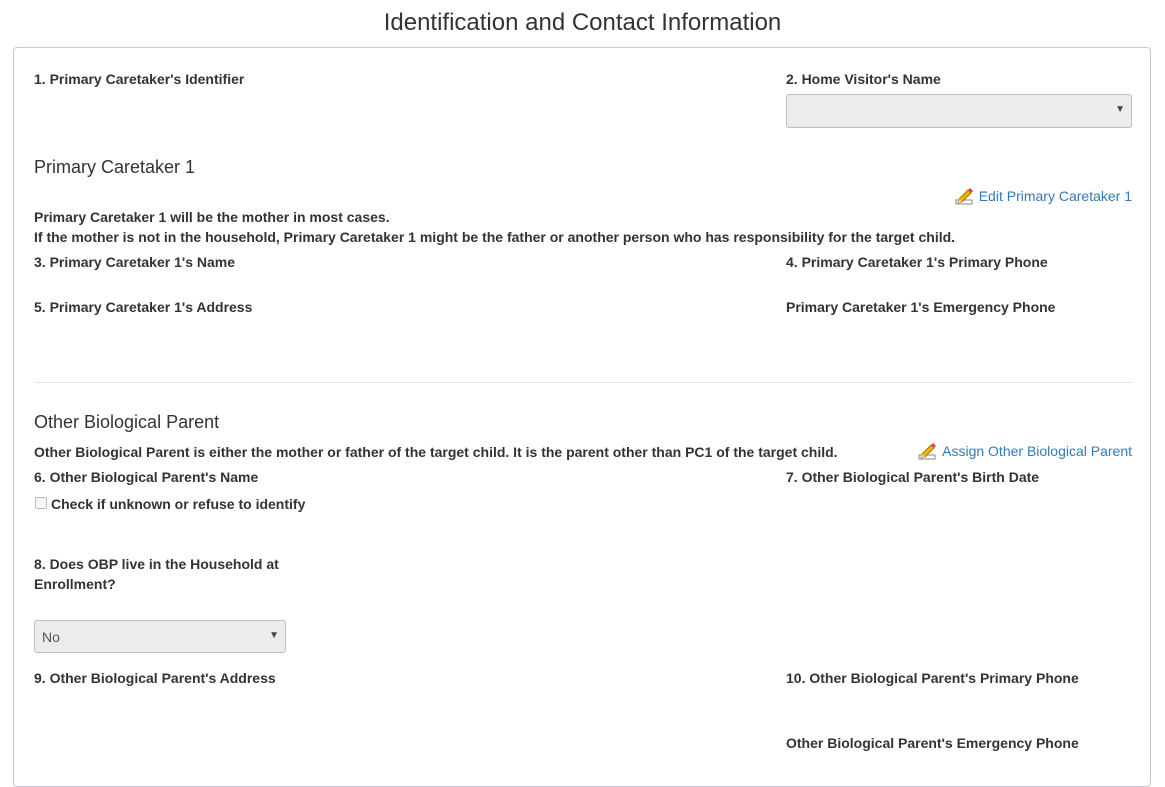 The height and width of the screenshot is (787, 1165). Describe the element at coordinates (135, 262) in the screenshot. I see `pc1-name-label: 3. Primary Caretaker 1's Name` at that location.